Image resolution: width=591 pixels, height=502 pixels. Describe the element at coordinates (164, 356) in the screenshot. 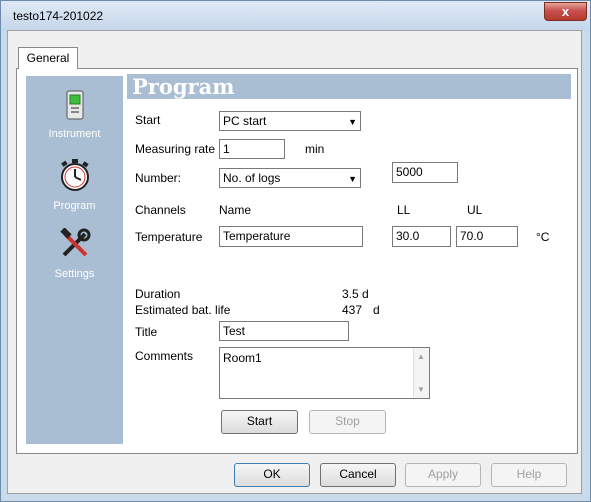

I see `comments-label: Comments` at that location.